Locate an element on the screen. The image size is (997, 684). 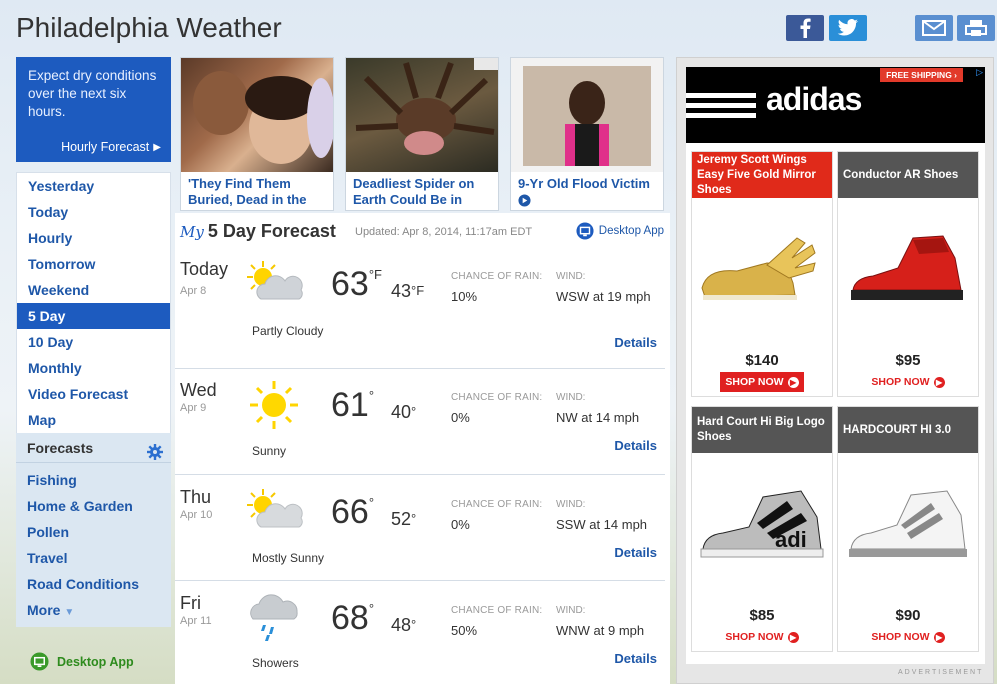
nav-item-hourly: Hourly is located at coordinates (93, 238).